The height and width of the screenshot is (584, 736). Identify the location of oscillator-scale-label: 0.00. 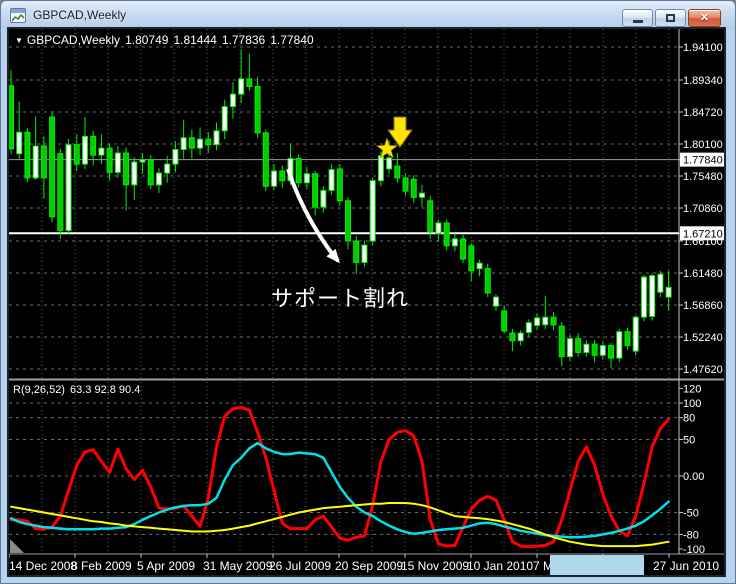
(693, 477).